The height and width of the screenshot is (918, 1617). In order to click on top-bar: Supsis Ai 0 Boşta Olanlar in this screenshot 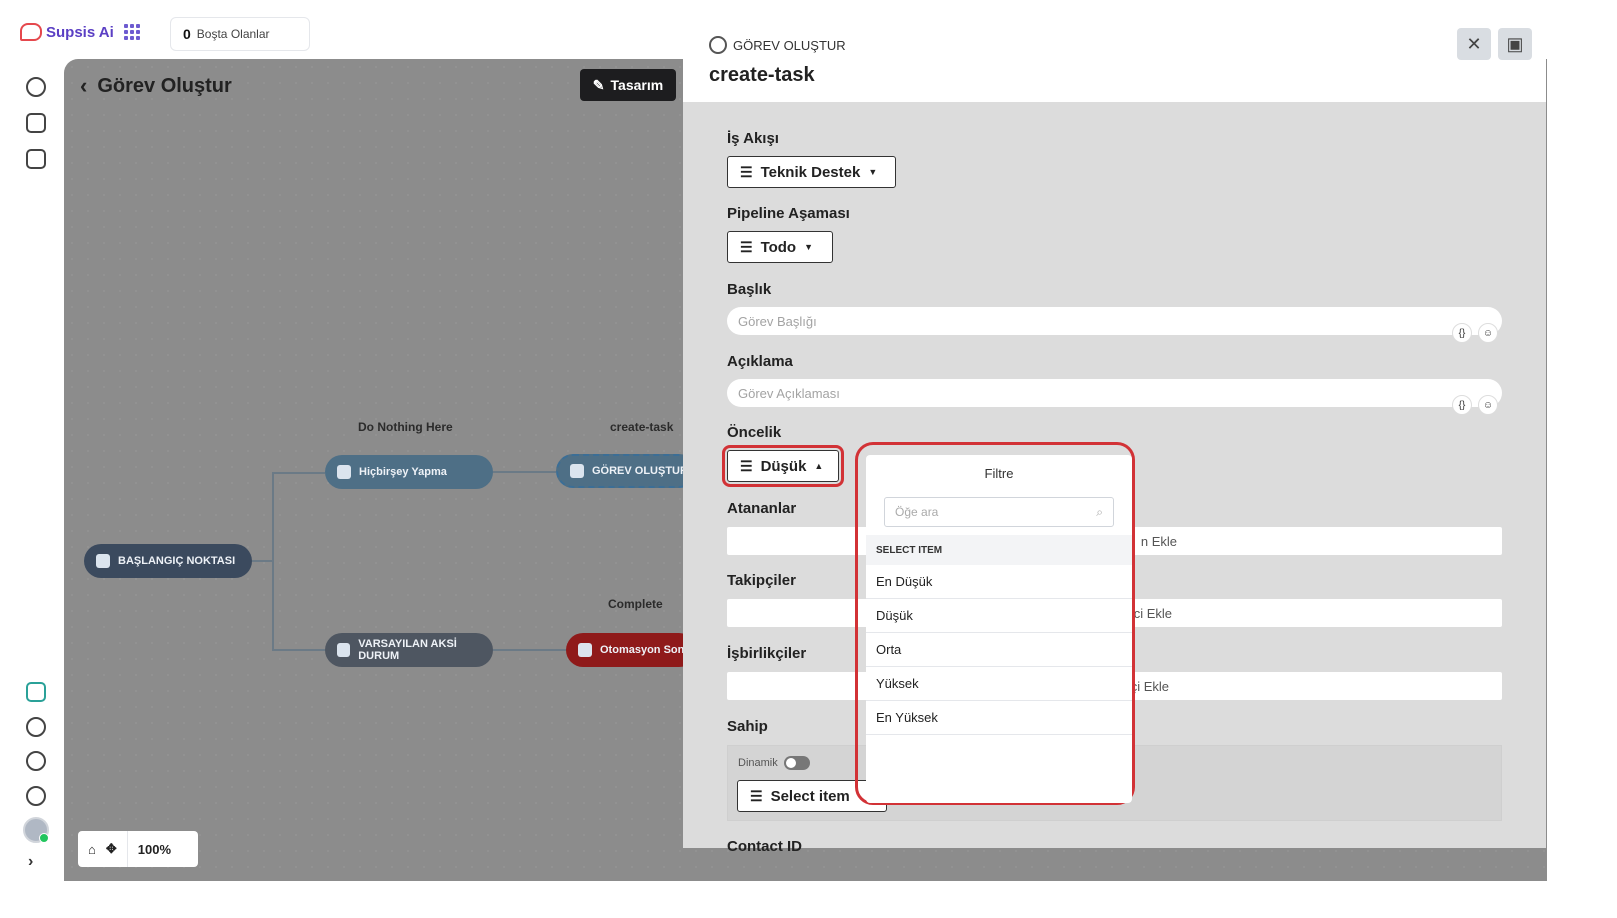, I will do `click(360, 35)`.